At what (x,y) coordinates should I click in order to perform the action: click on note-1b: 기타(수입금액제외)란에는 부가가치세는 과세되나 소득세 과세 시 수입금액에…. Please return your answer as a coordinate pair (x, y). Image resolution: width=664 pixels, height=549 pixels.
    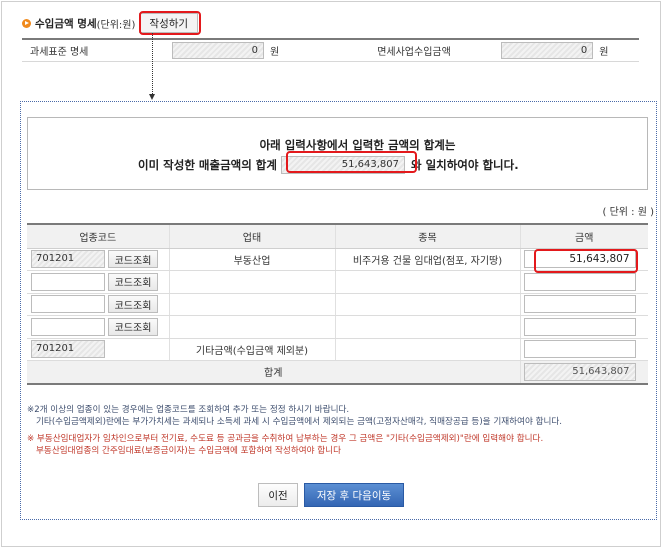
    Looking at the image, I should click on (299, 421).